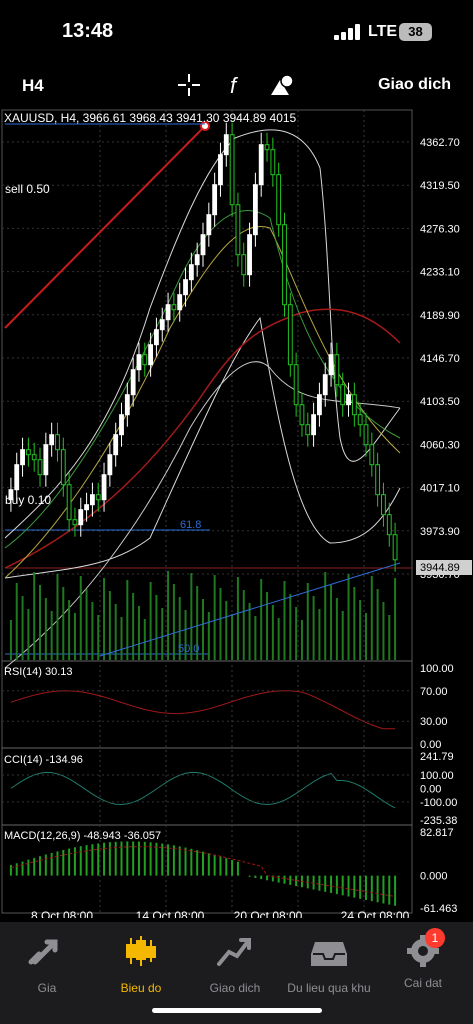  Describe the element at coordinates (440, 489) in the screenshot. I see `price-tick-label: 4017.10` at that location.